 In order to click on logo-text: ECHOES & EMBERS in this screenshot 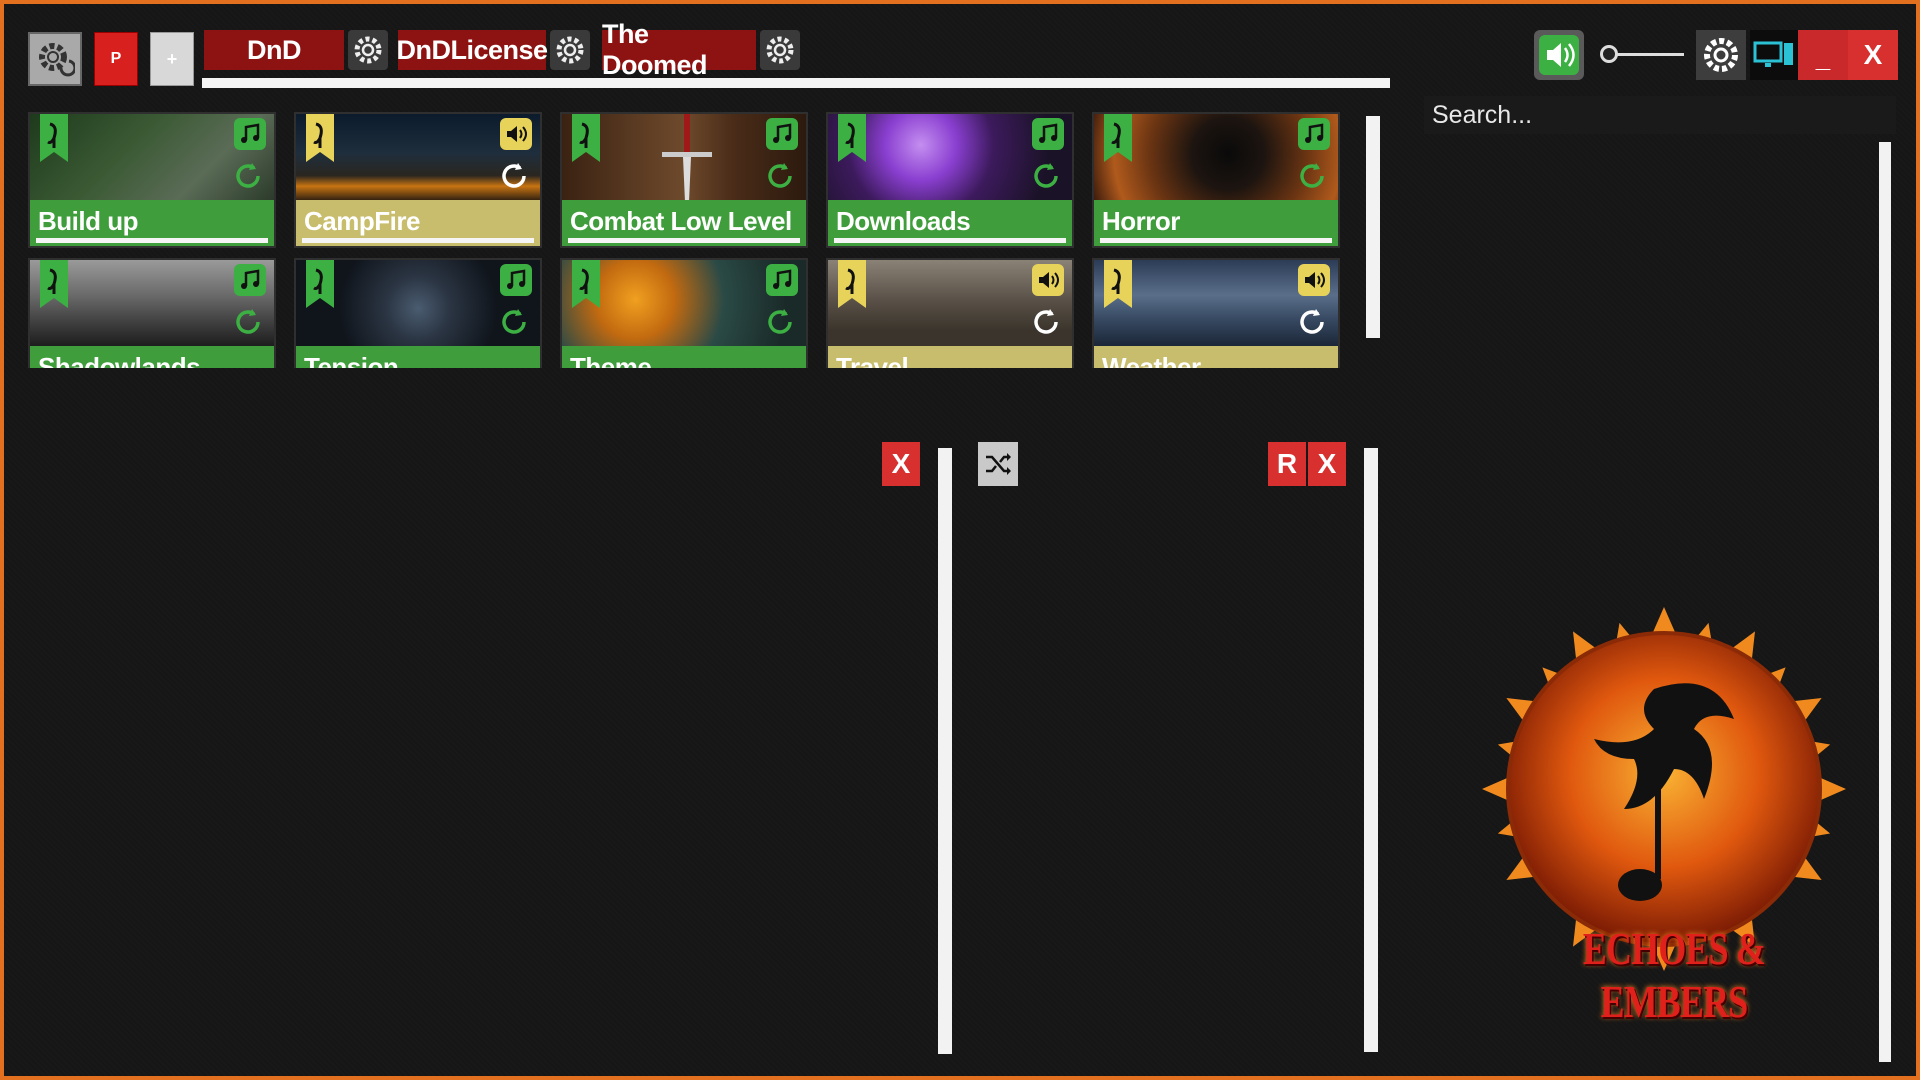, I will do `click(1674, 975)`.